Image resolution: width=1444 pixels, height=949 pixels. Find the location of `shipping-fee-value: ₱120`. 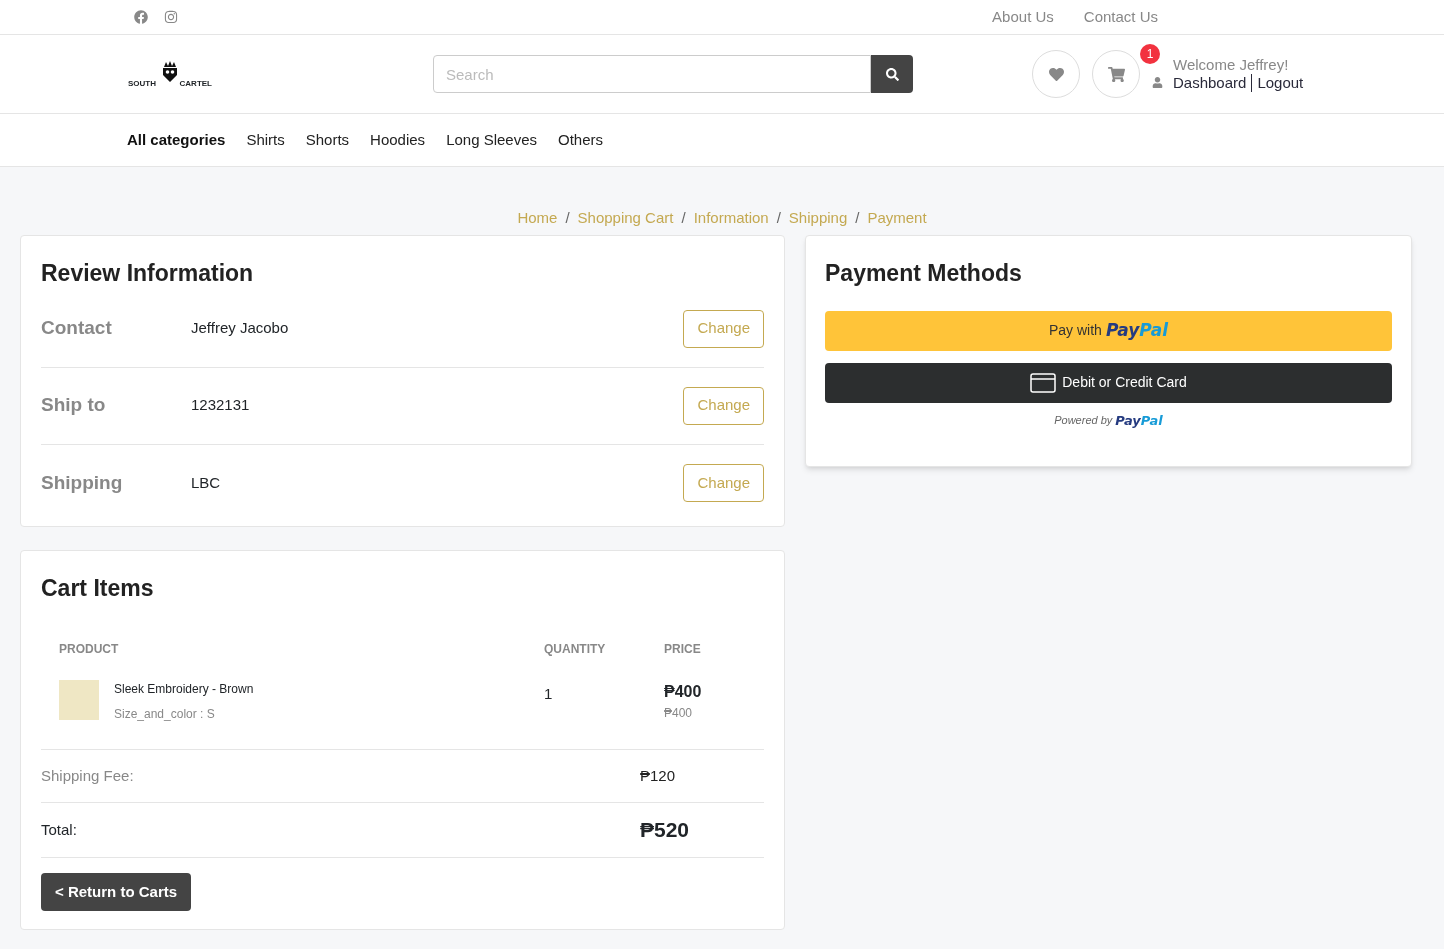

shipping-fee-value: ₱120 is located at coordinates (658, 775).